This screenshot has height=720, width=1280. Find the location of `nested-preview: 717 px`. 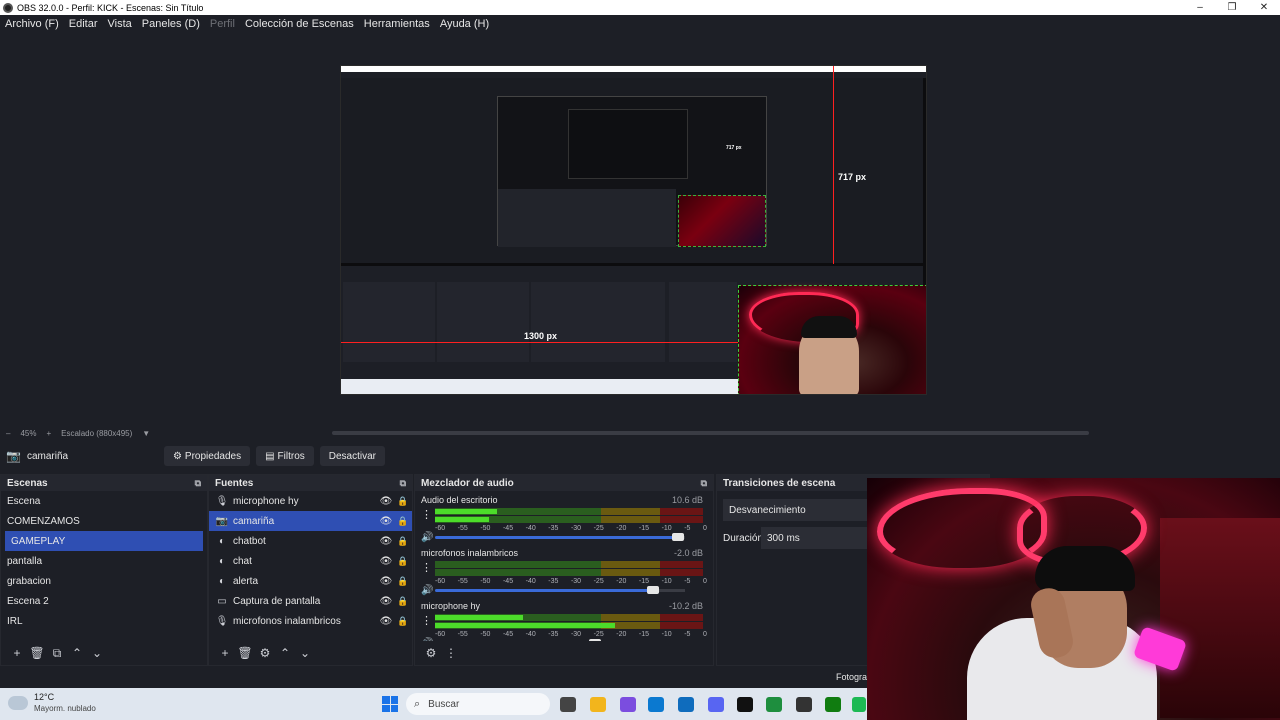

nested-preview: 717 px is located at coordinates (632, 170).